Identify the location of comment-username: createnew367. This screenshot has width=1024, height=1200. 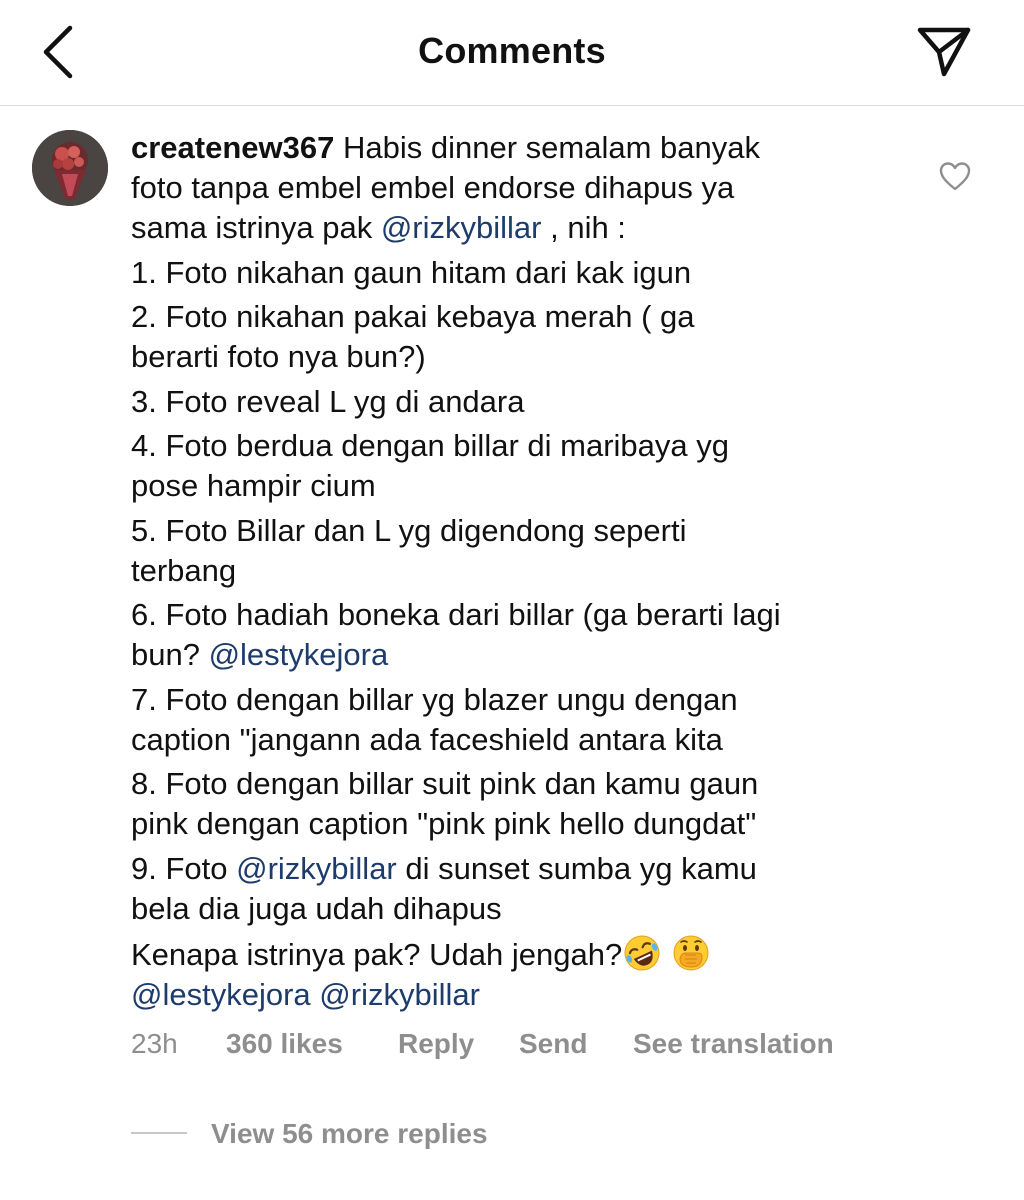
(232, 147).